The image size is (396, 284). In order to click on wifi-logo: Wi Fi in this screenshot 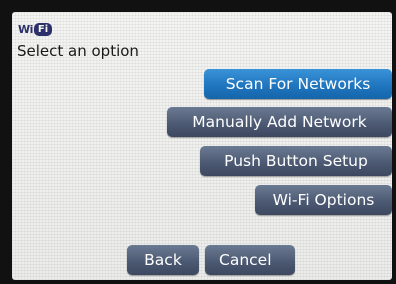, I will do `click(35, 29)`.